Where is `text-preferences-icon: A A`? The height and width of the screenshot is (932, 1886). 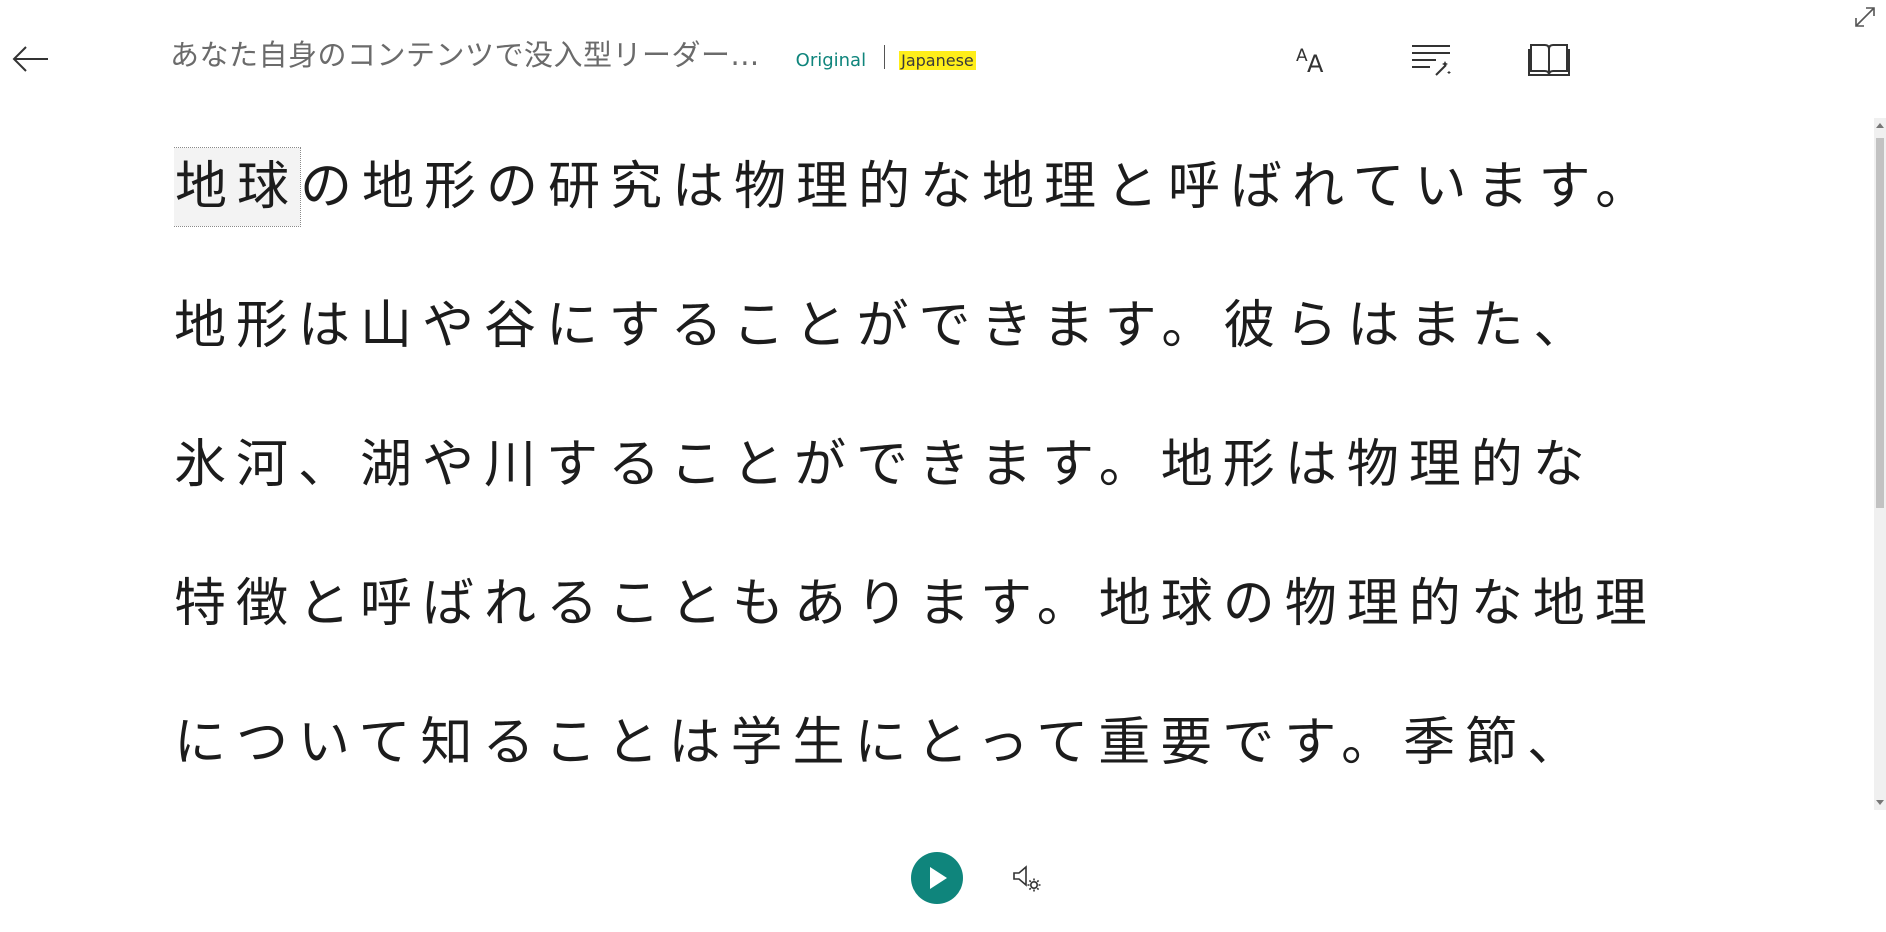 text-preferences-icon: A A is located at coordinates (1310, 62).